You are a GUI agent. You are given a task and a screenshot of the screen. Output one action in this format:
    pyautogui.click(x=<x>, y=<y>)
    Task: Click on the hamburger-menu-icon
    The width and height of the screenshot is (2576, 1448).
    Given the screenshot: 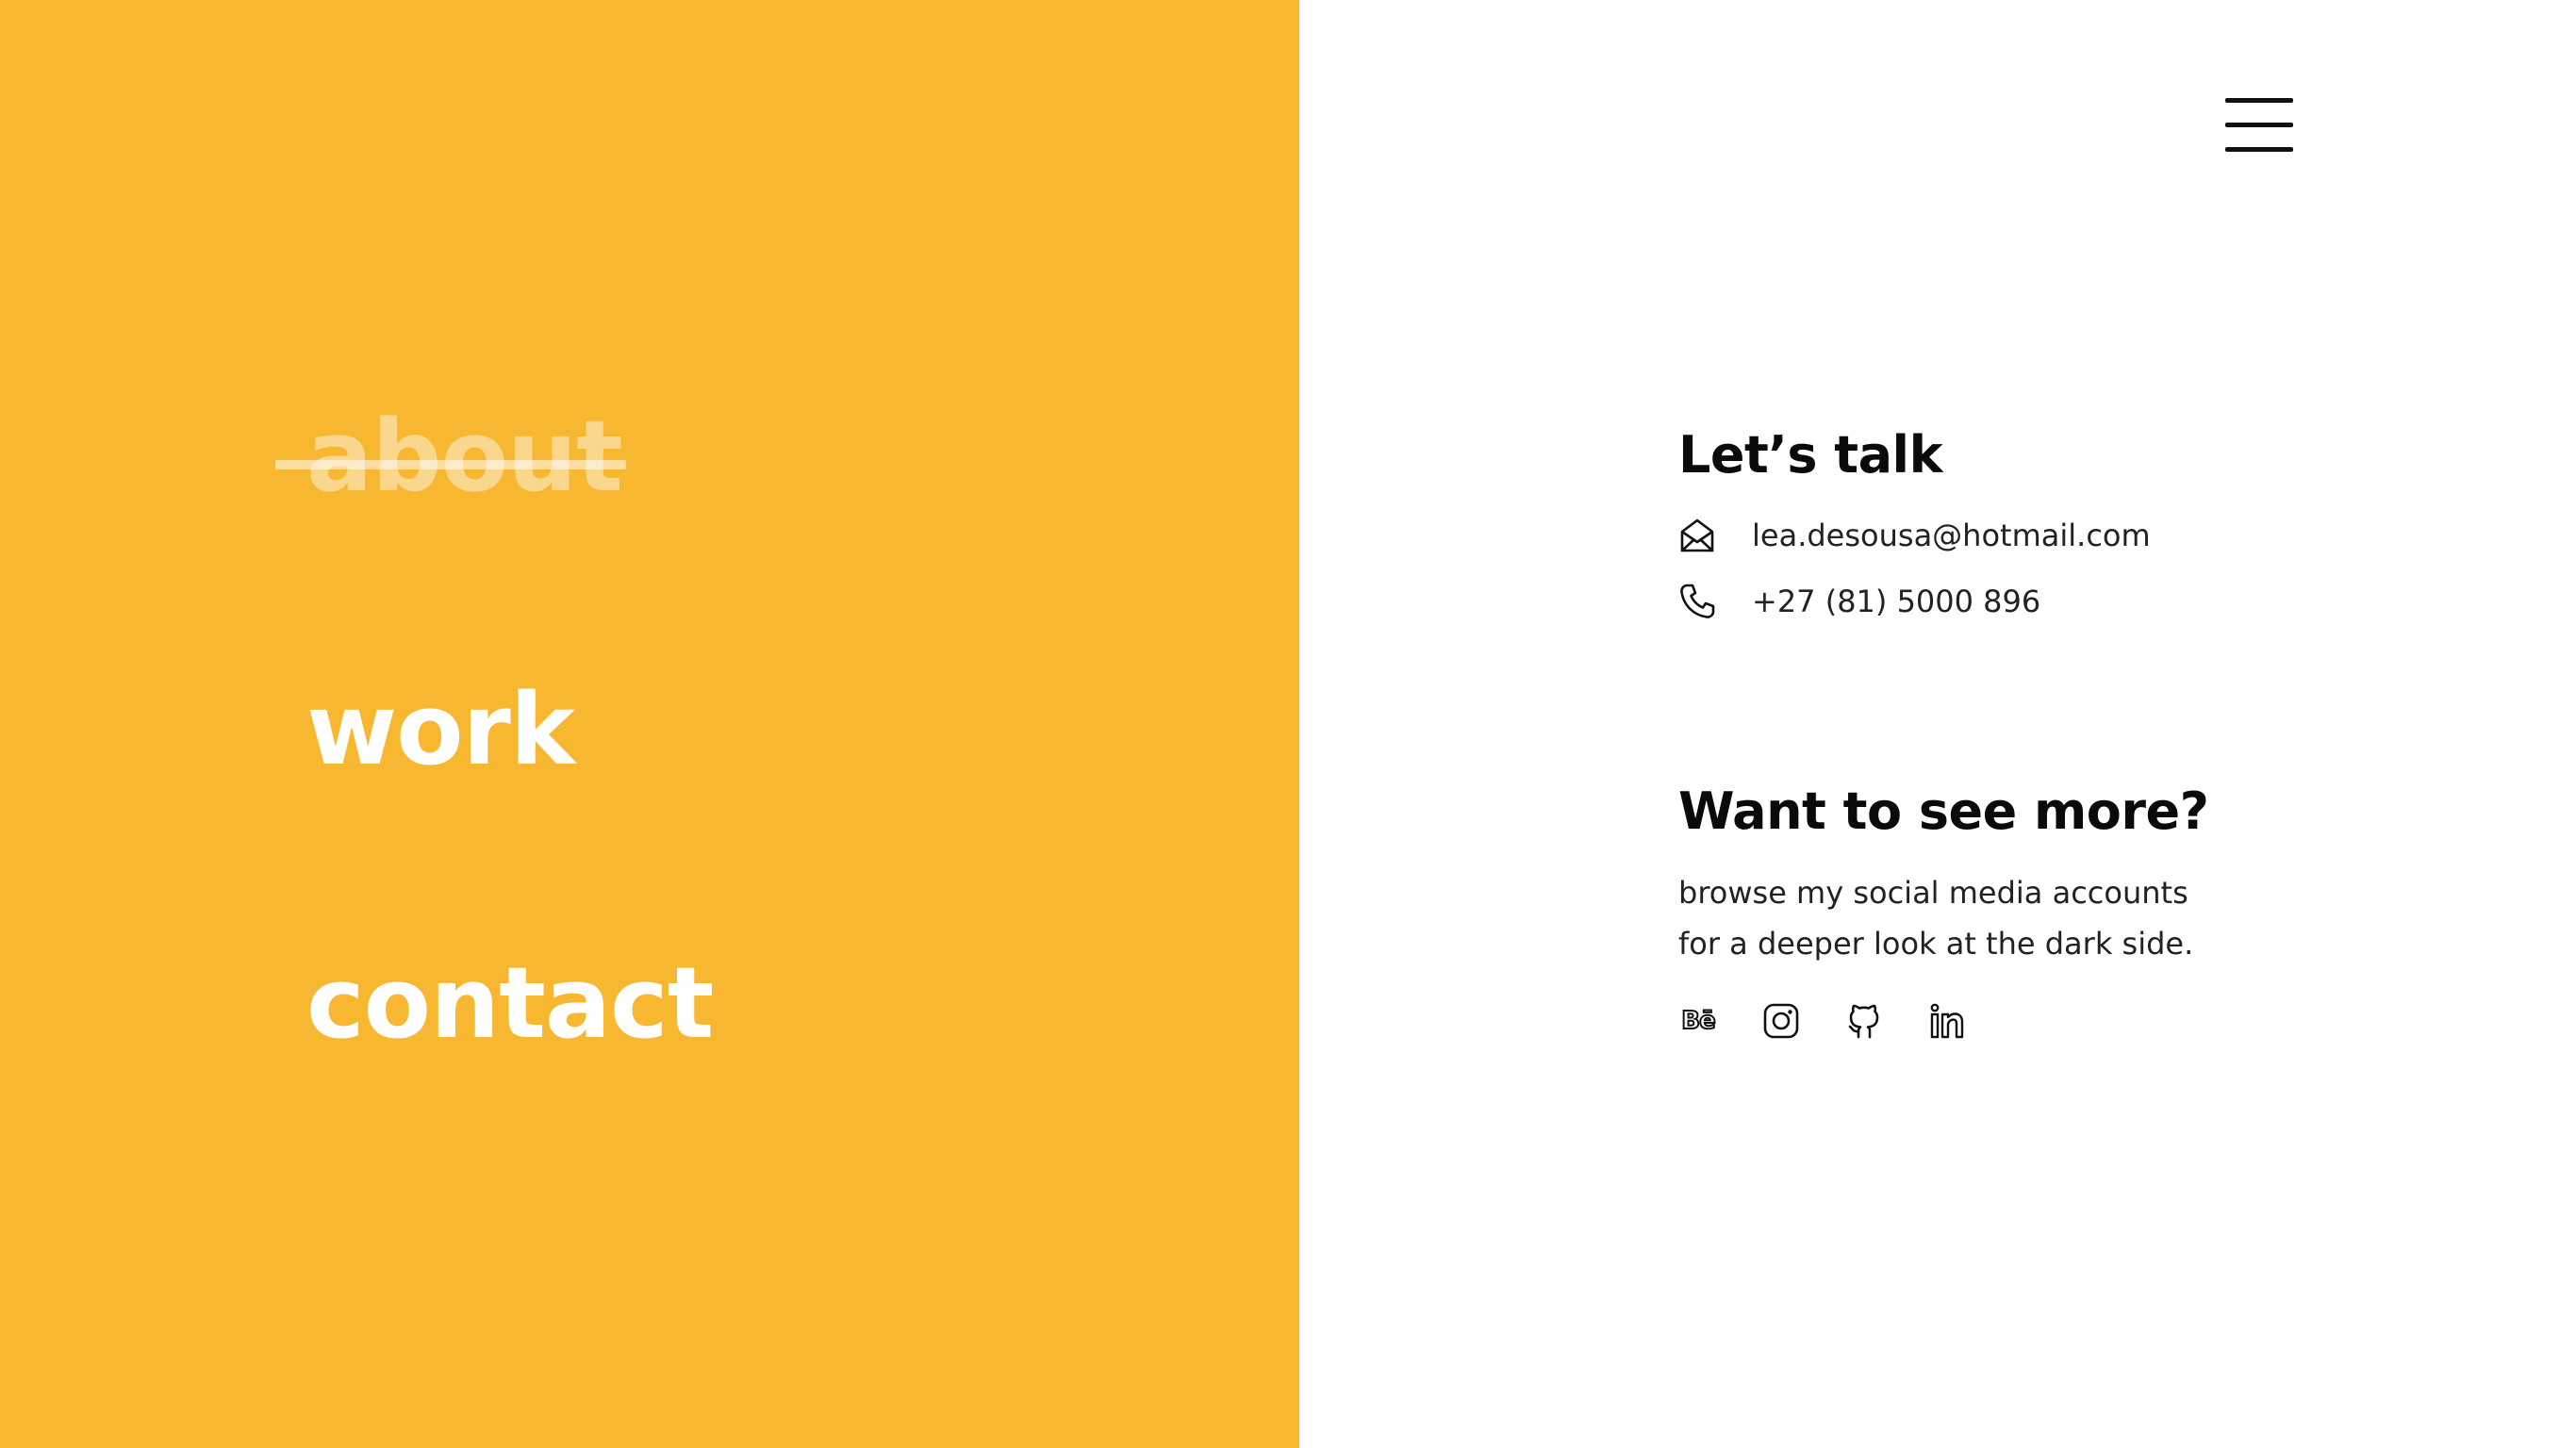 What is the action you would take?
    pyautogui.click(x=2259, y=125)
    